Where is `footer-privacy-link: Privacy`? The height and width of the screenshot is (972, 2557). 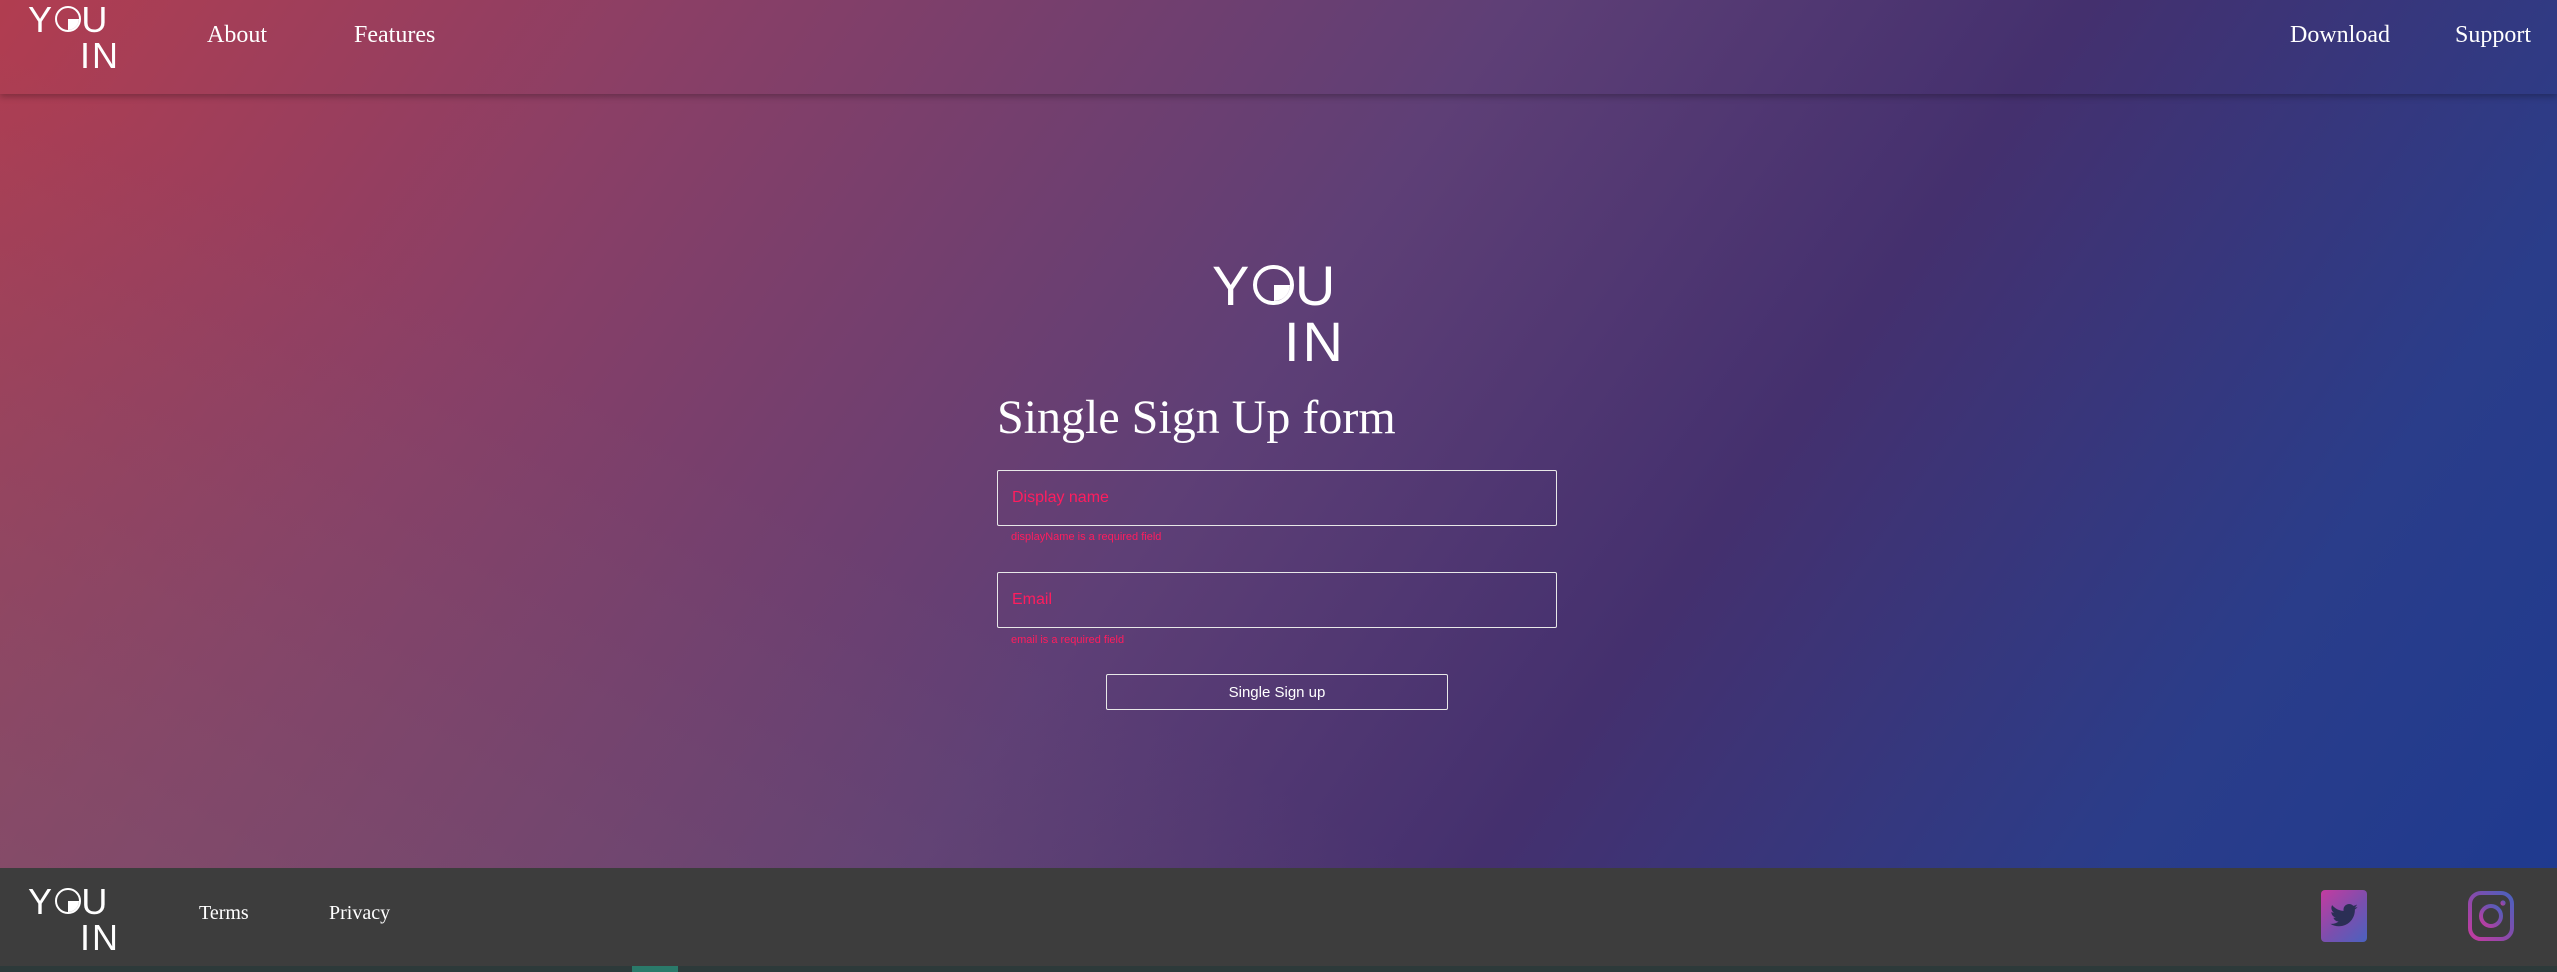 footer-privacy-link: Privacy is located at coordinates (359, 913).